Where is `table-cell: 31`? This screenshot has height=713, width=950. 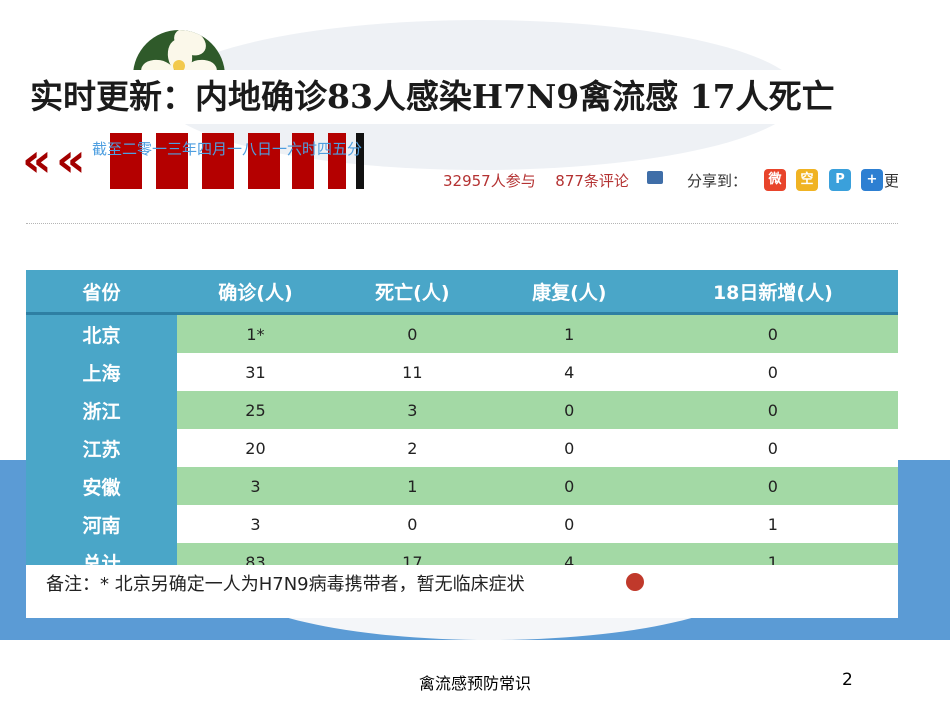 table-cell: 31 is located at coordinates (255, 372).